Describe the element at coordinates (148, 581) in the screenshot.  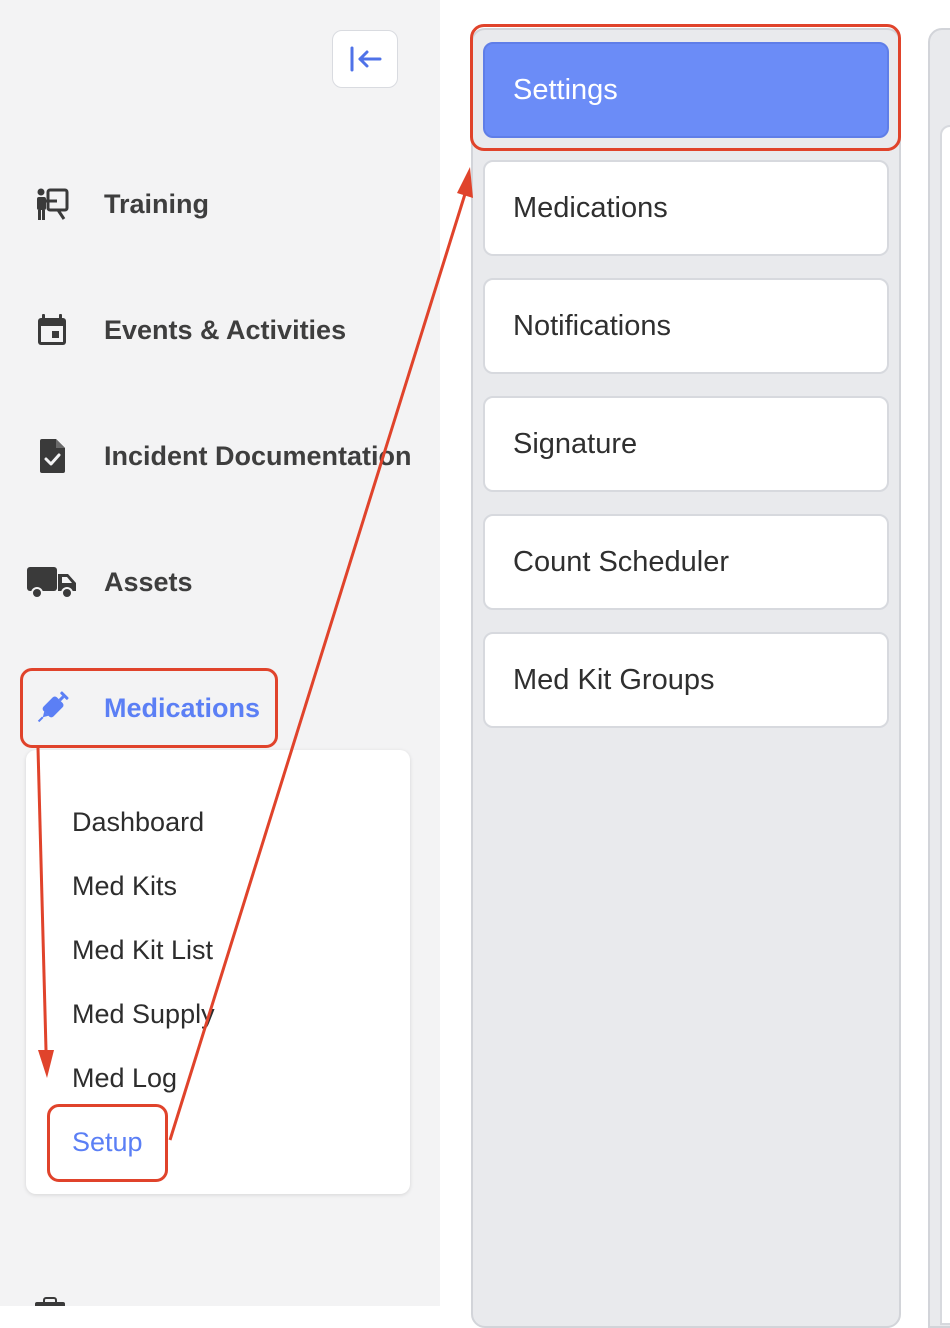
I see `nav-item-label: Assets` at that location.